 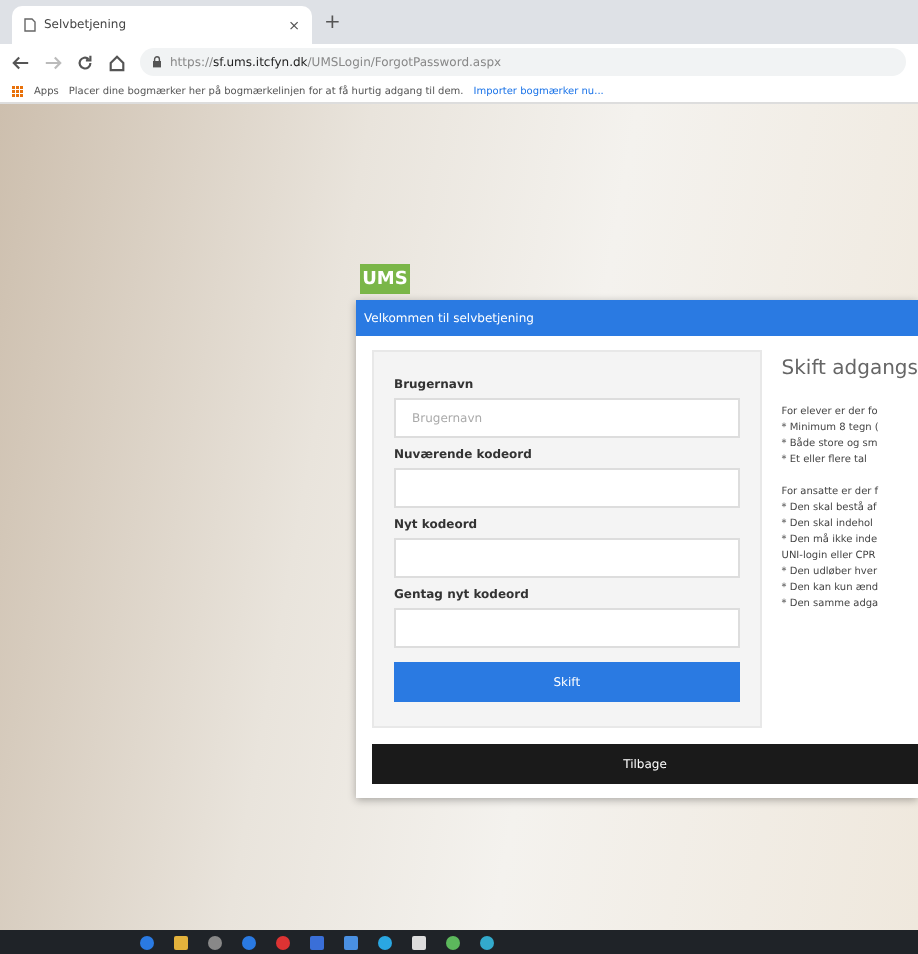 I want to click on new-tab-button: +, so click(x=332, y=22).